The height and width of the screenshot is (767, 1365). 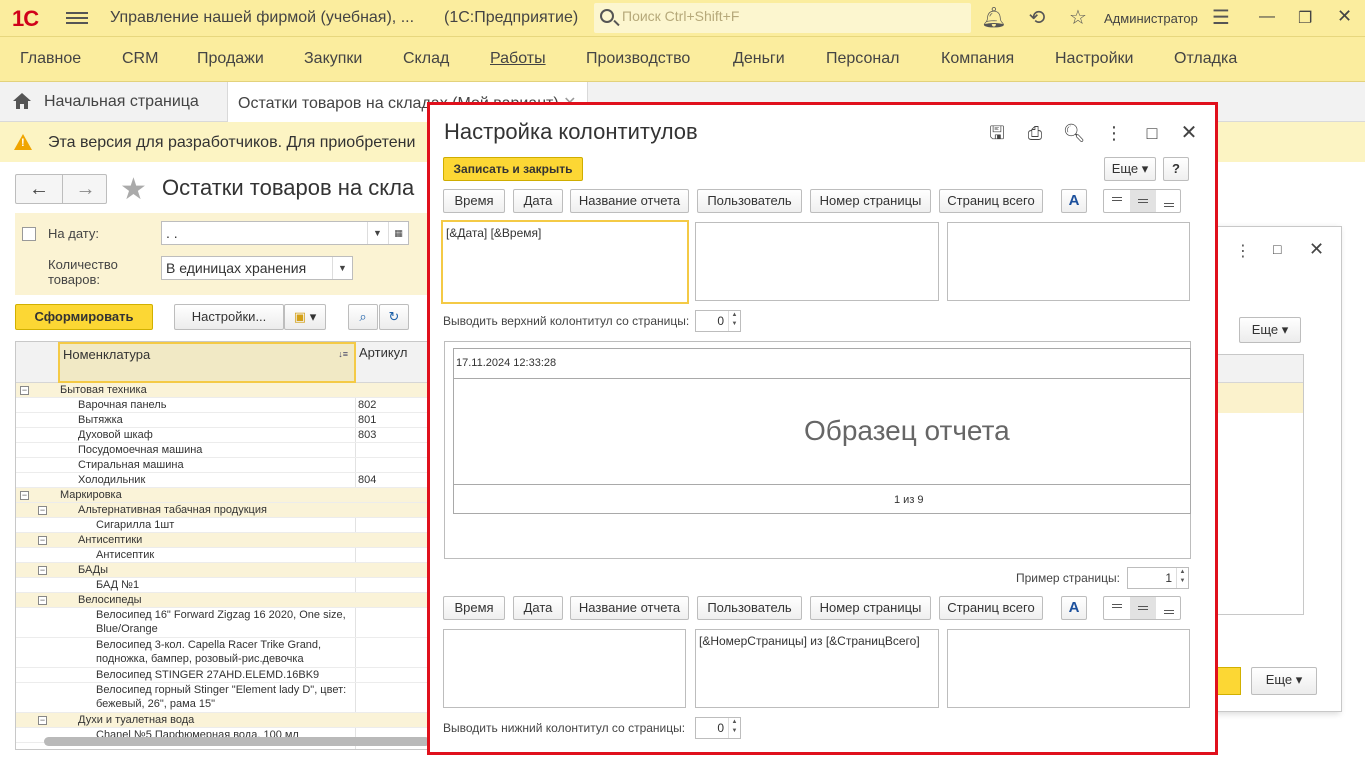 I want to click on search-input, so click(x=787, y=16).